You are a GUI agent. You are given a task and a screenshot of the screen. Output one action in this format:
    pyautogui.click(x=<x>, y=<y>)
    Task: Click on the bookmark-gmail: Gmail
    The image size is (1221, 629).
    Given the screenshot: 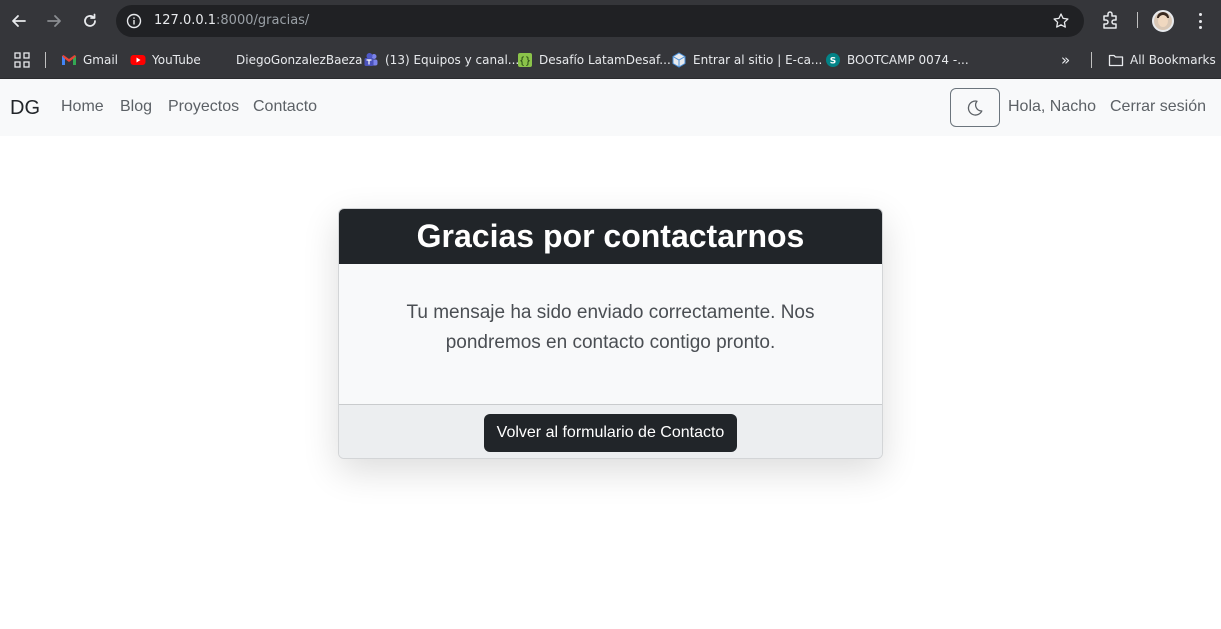 What is the action you would take?
    pyautogui.click(x=89, y=60)
    